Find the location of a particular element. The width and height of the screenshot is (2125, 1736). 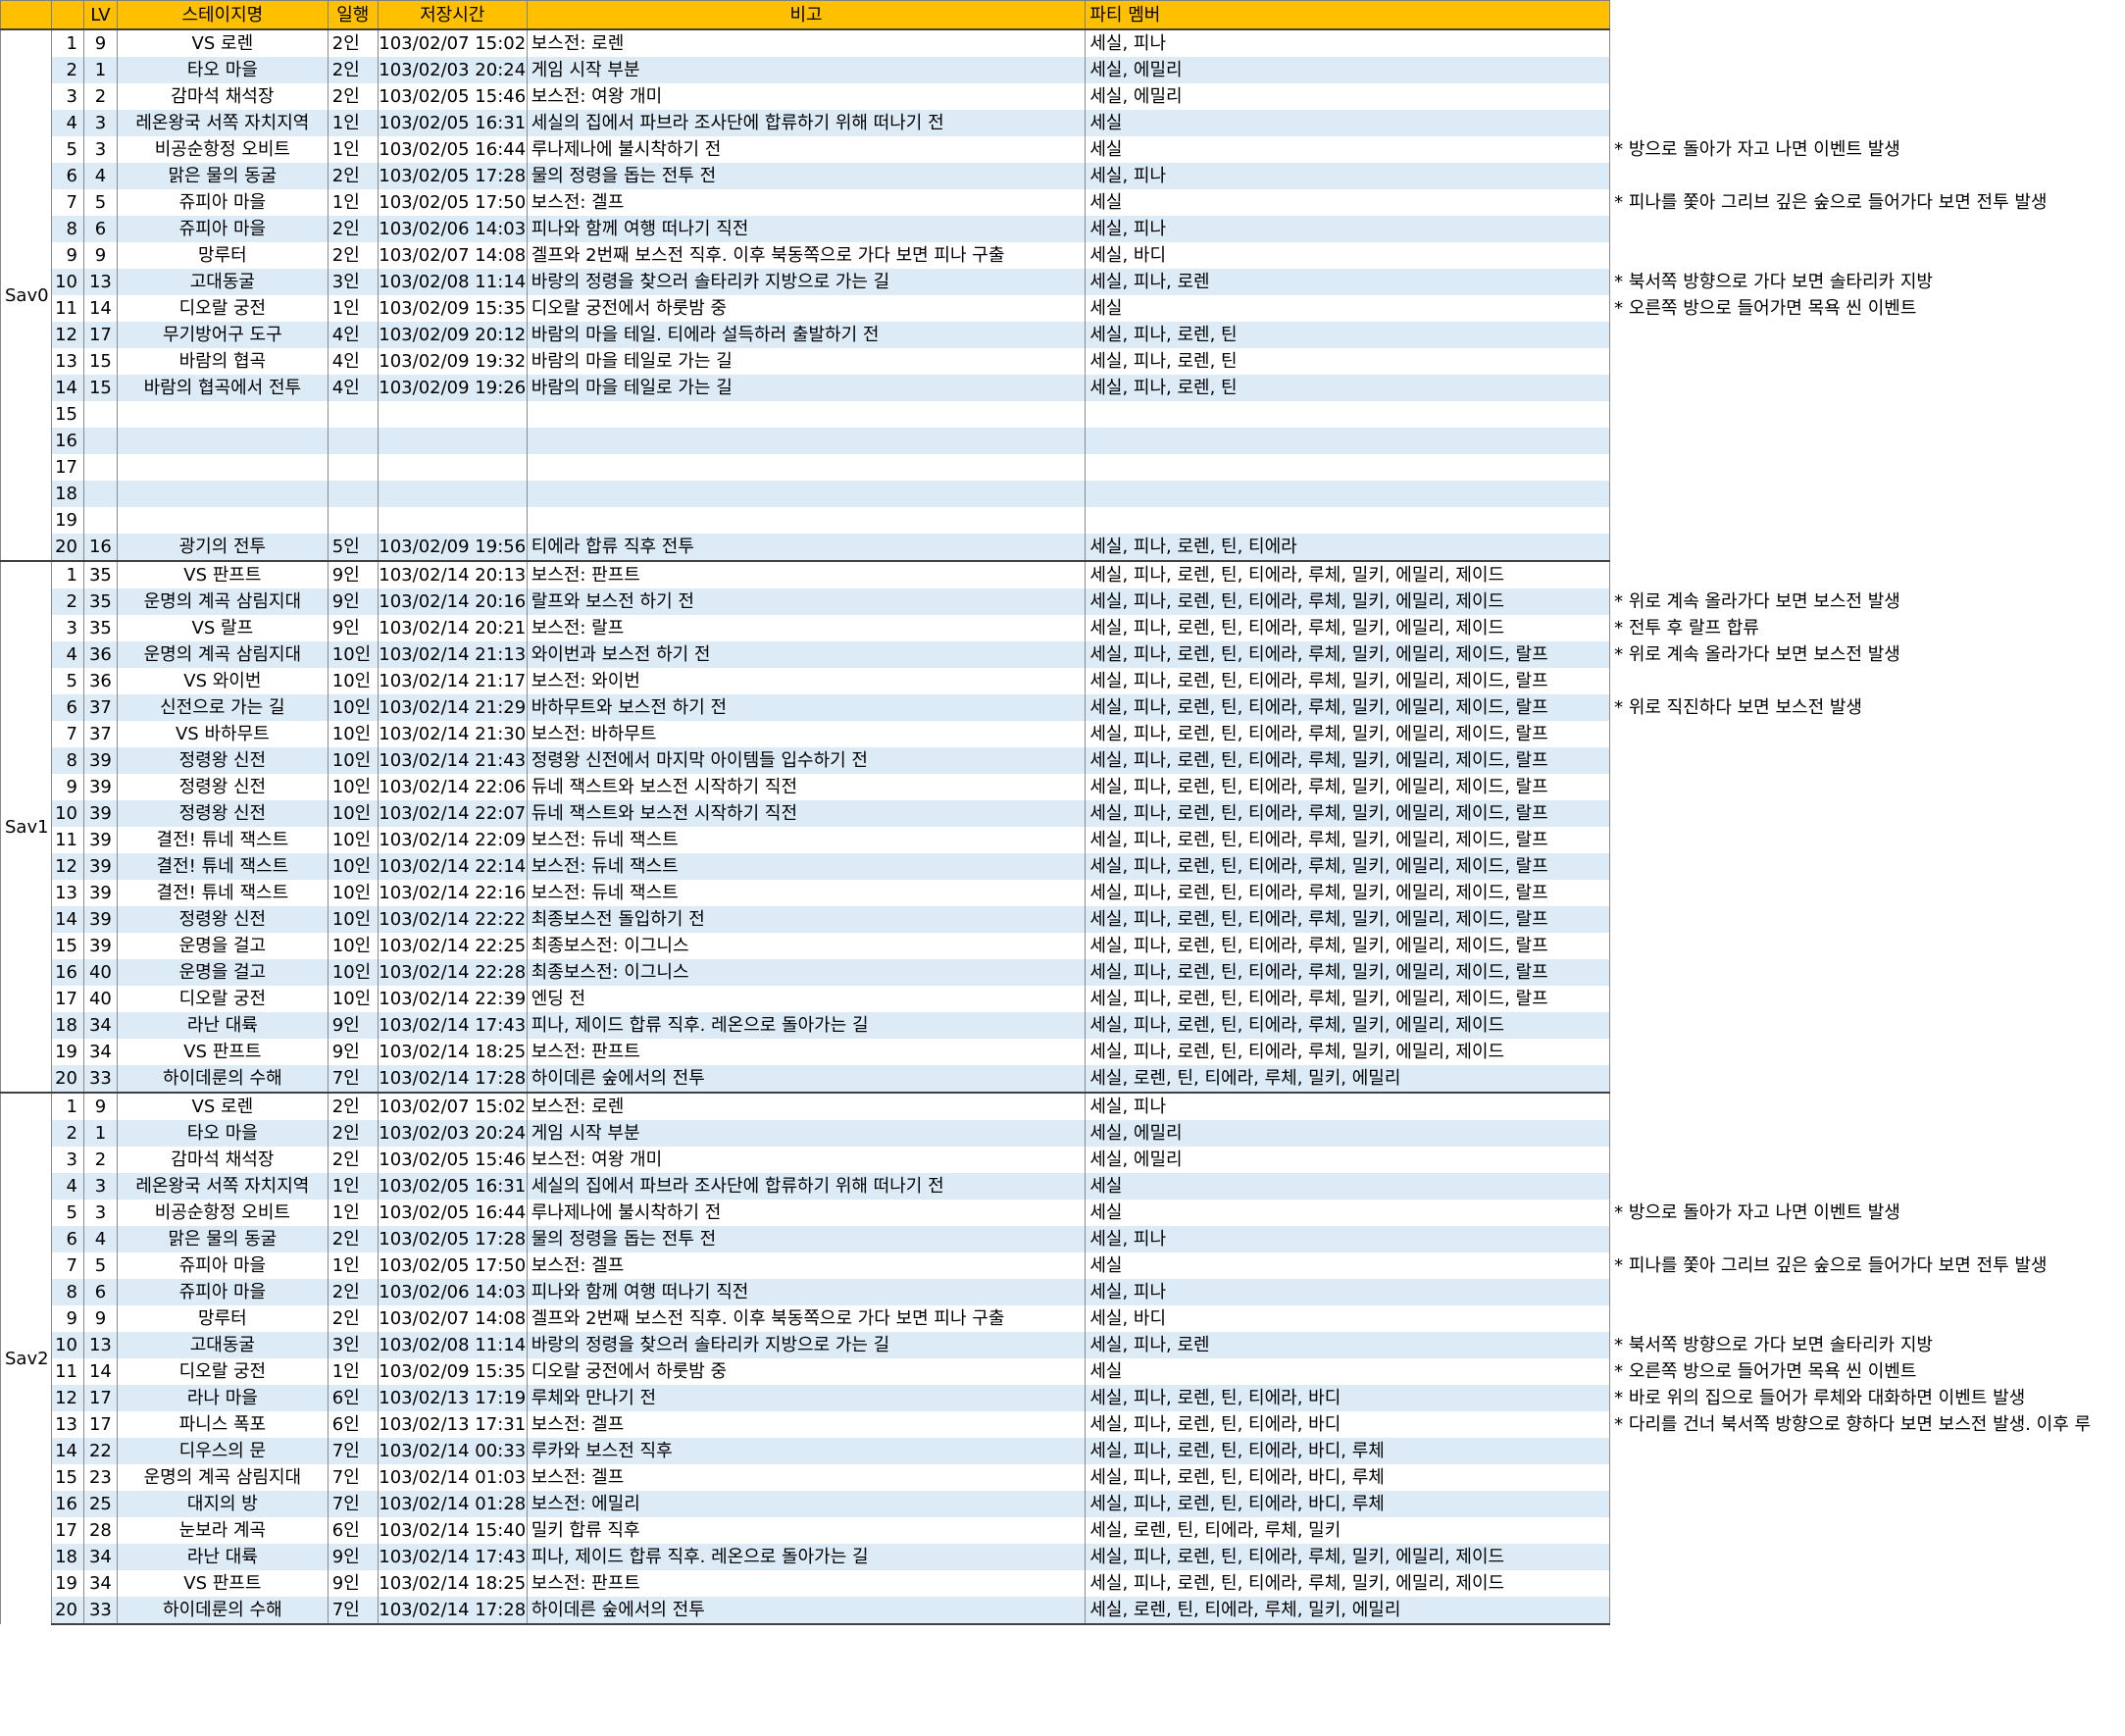

row-number: 2 is located at coordinates (67, 70).